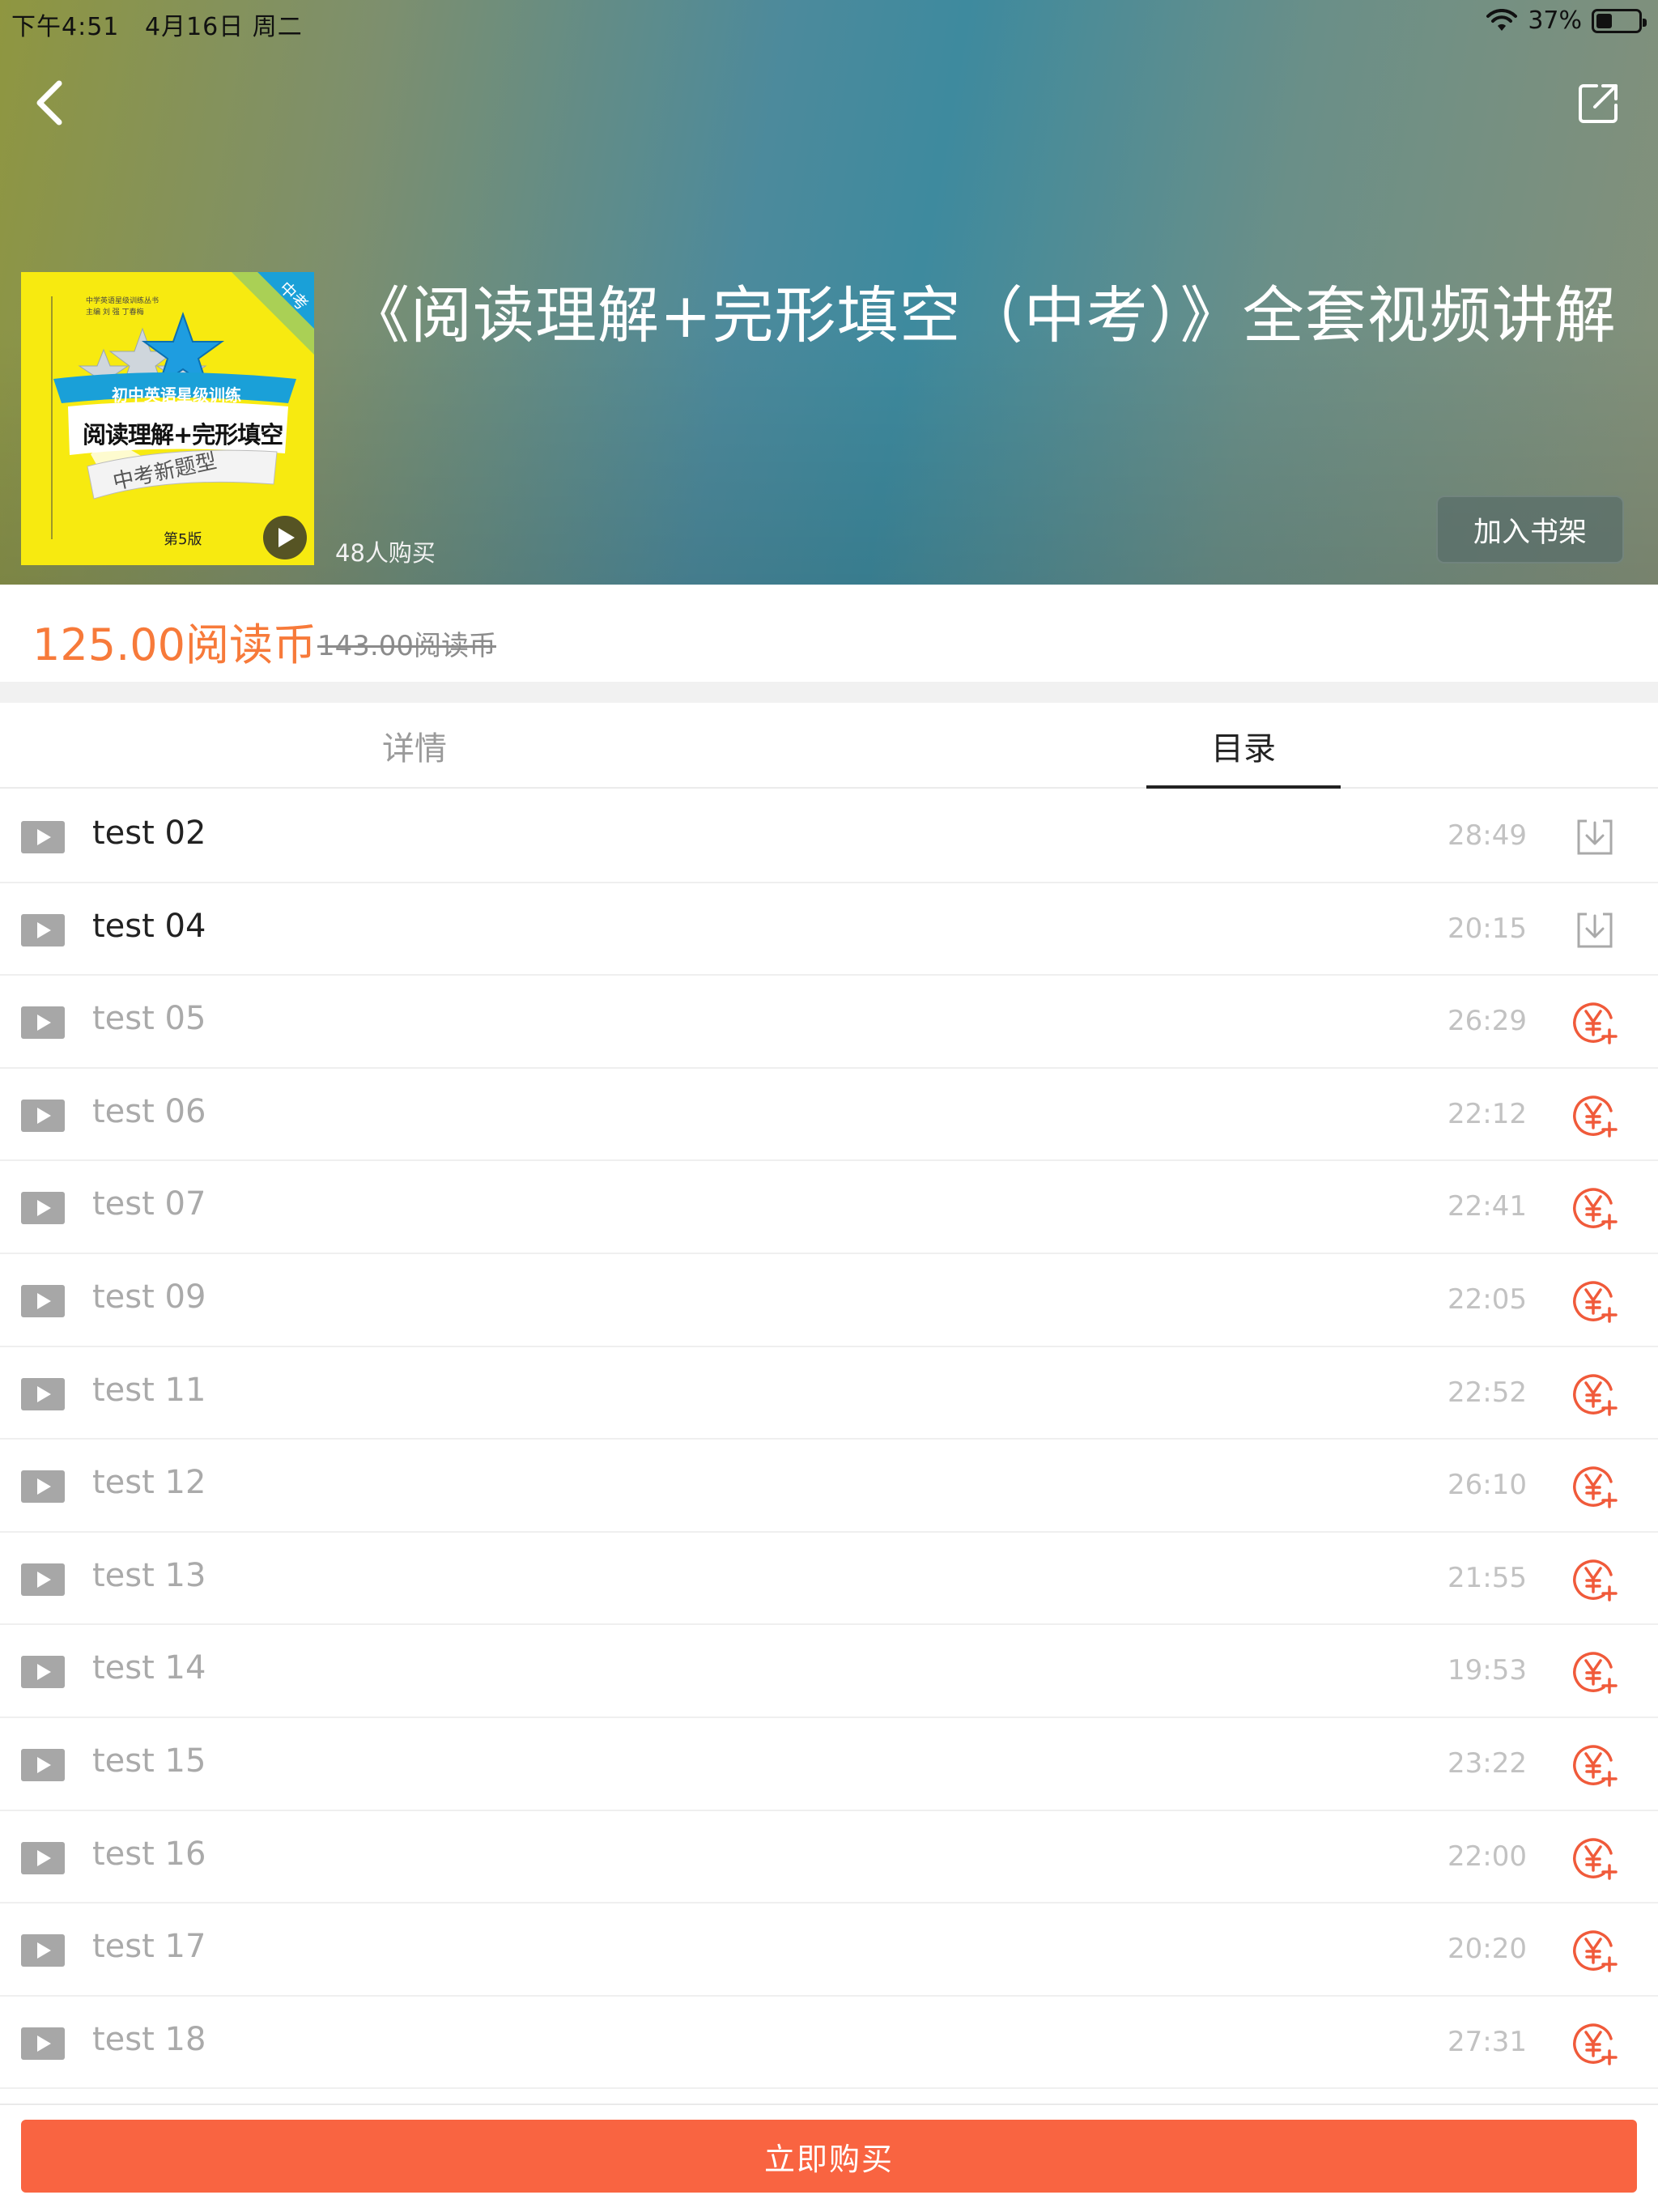 The width and height of the screenshot is (1658, 2212). I want to click on episode-duration: 26:29, so click(1487, 1021).